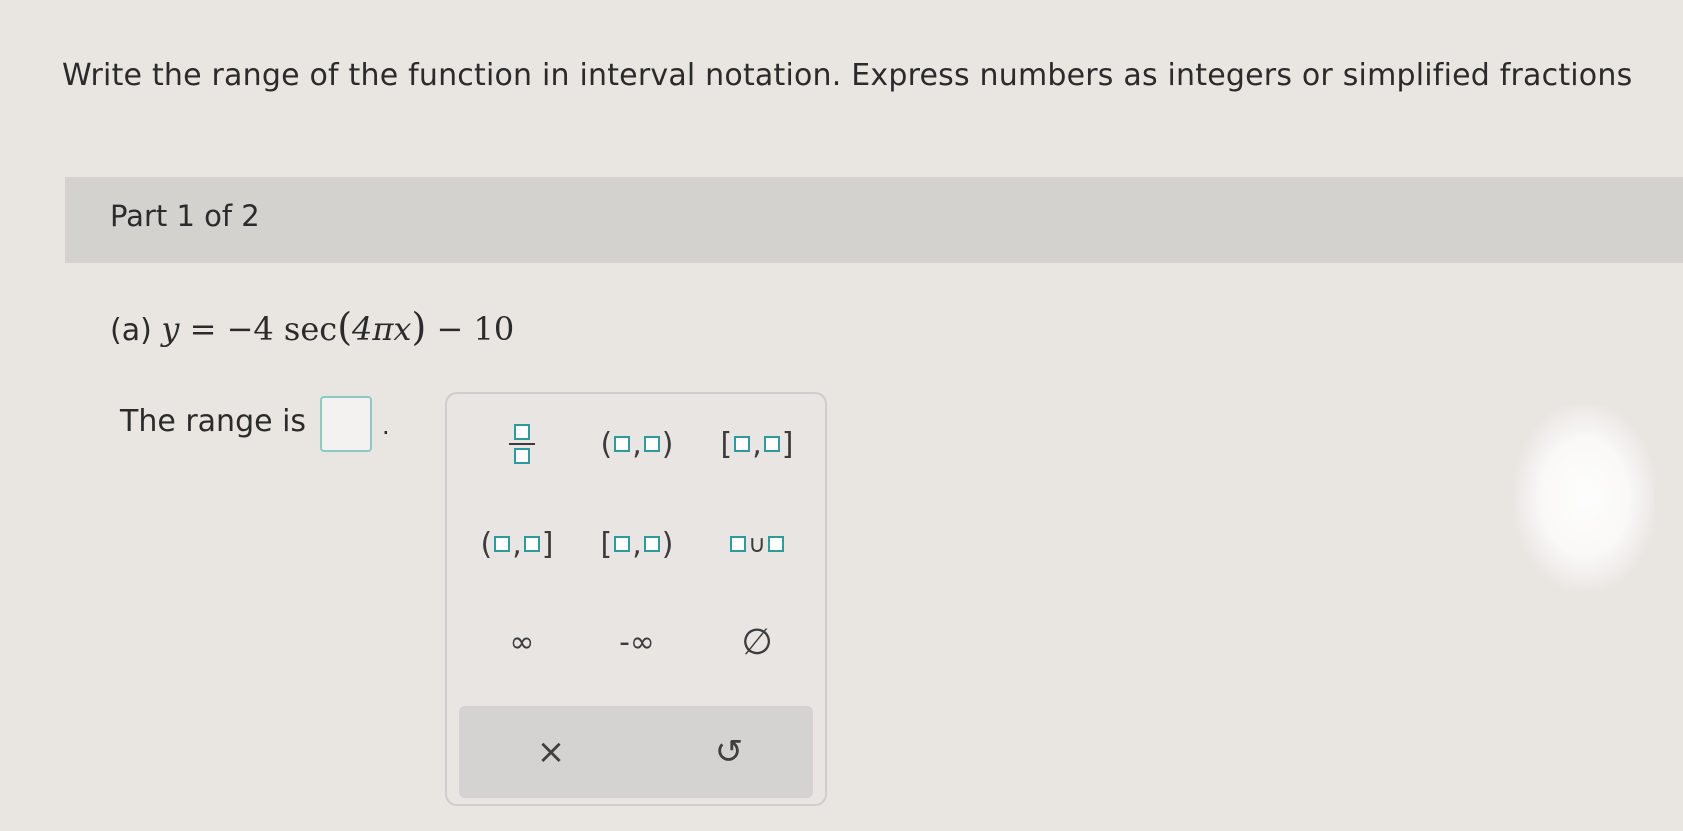 The width and height of the screenshot is (1683, 831). I want to click on part-header: Part 1 of 2, so click(874, 220).